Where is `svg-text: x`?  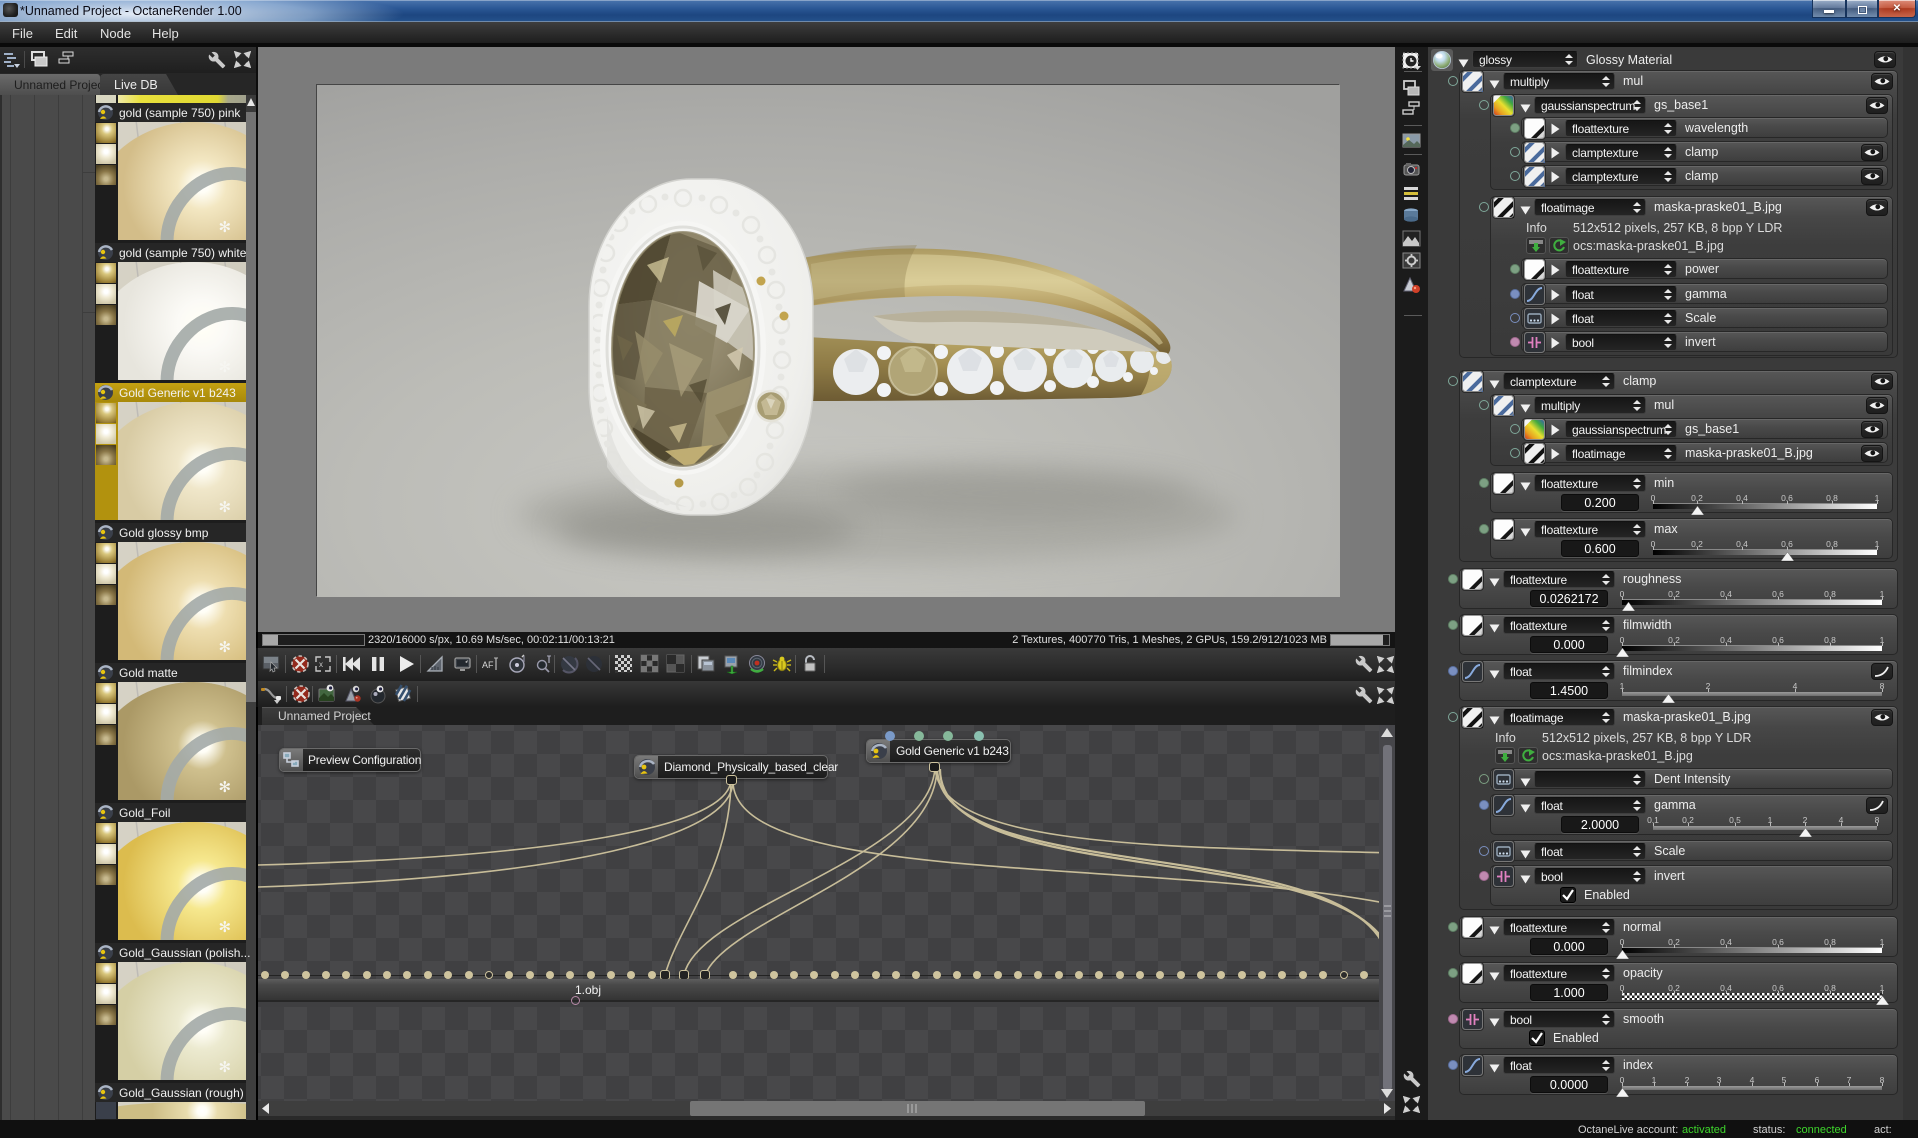
svg-text: x is located at coordinates (321, 664).